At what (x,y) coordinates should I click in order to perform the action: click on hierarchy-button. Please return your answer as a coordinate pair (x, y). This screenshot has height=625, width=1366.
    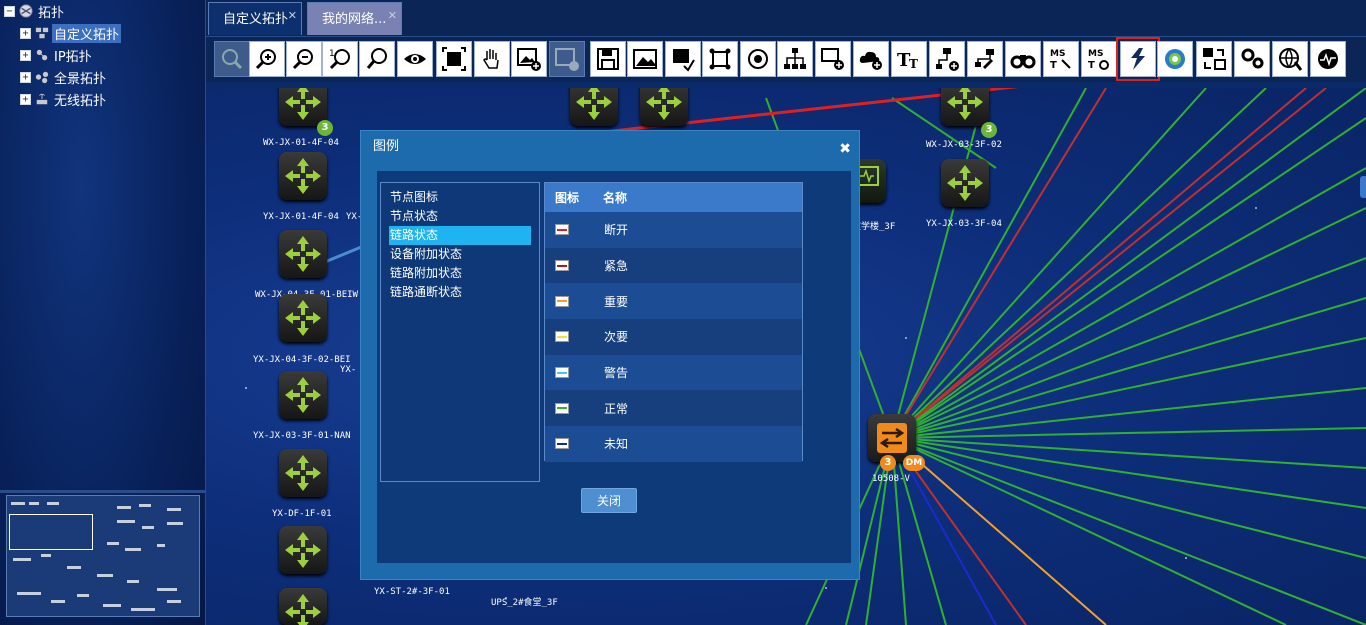
    Looking at the image, I should click on (795, 59).